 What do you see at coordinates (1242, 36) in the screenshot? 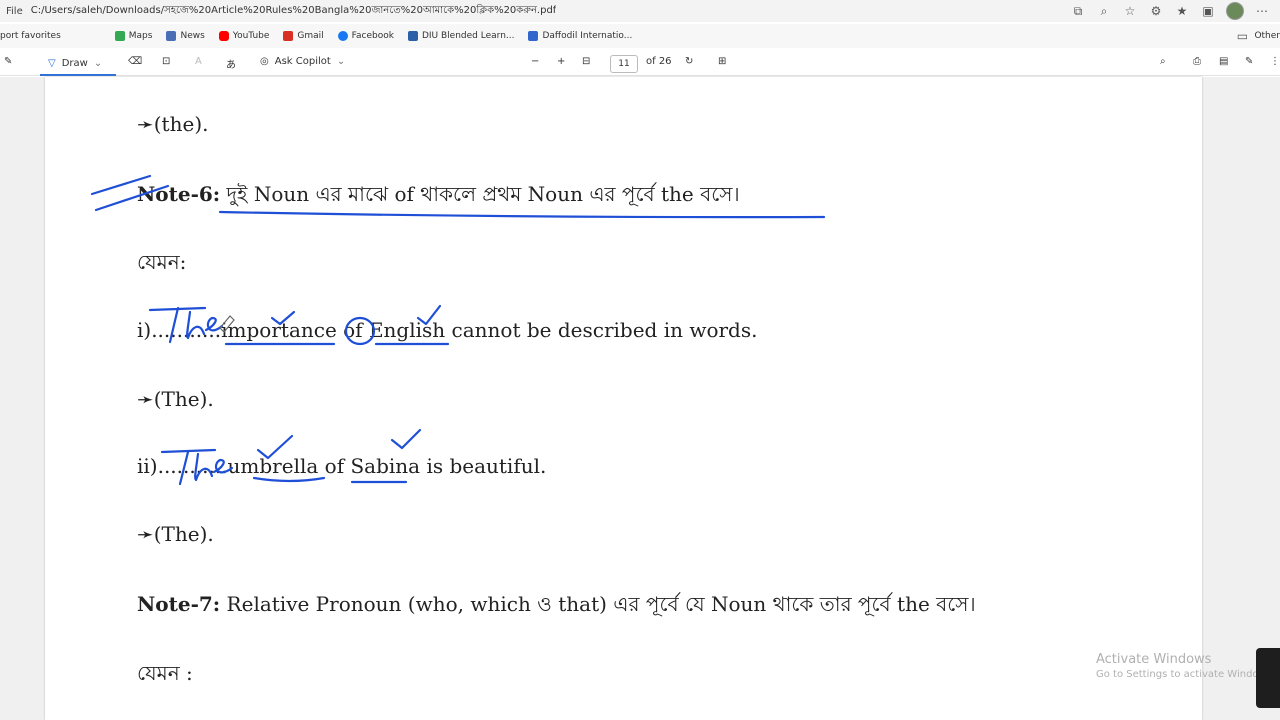
I see `folder-icon: ▭` at bounding box center [1242, 36].